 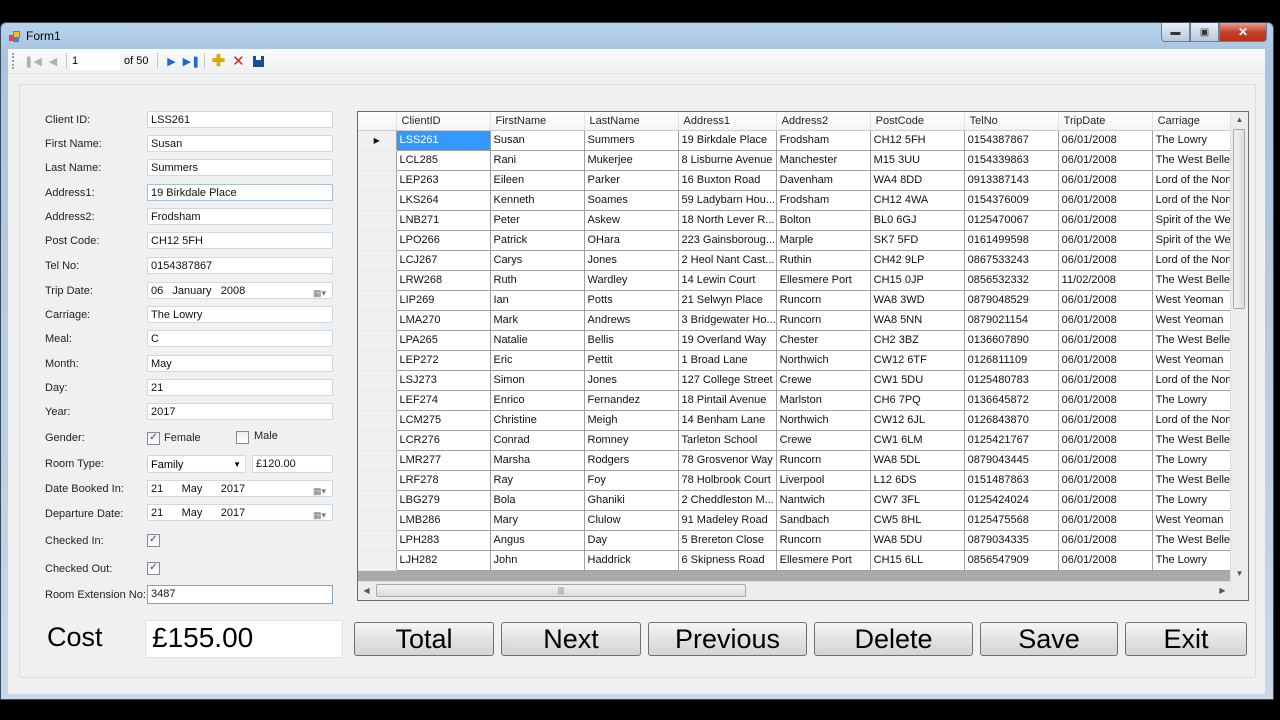 I want to click on room-extension-field: 3487, so click(x=240, y=594).